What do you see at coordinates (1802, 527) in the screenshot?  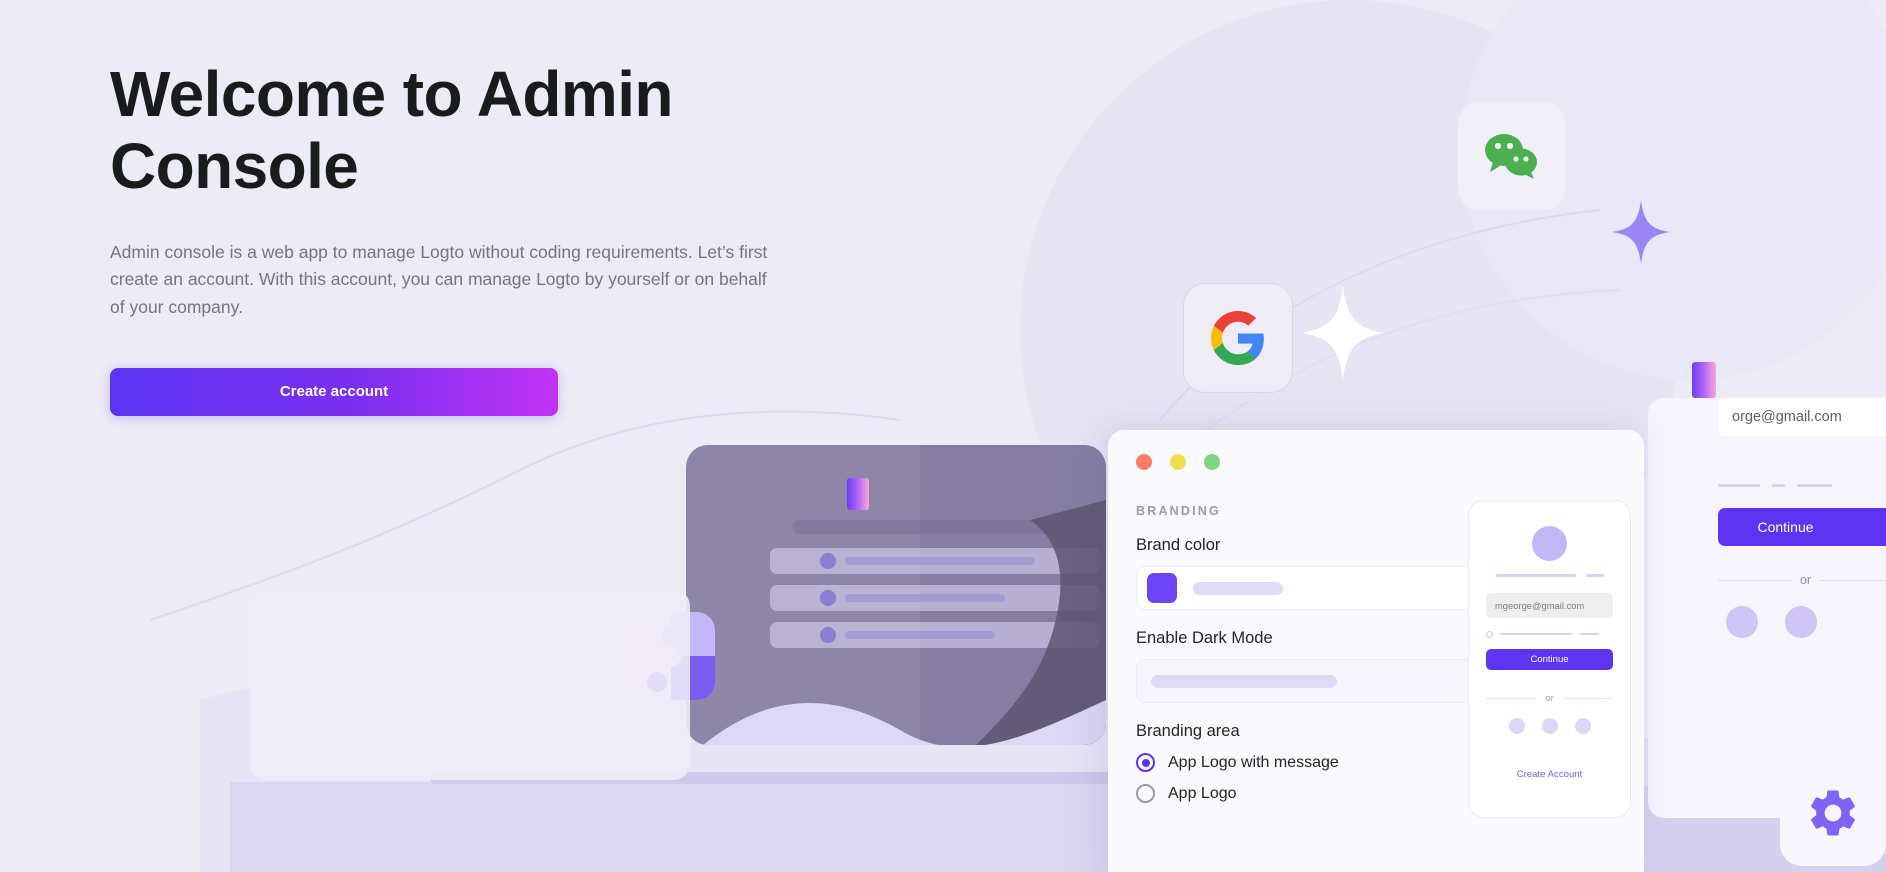 I see `preview-back-continue-button: Continue` at bounding box center [1802, 527].